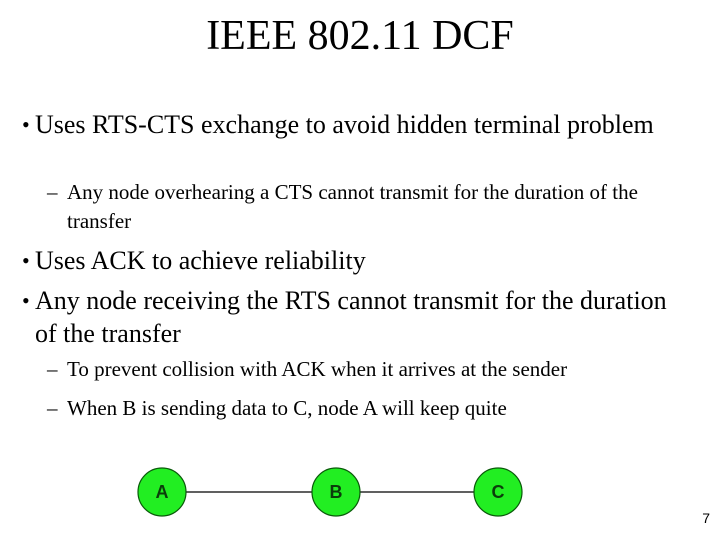  I want to click on node-c: C, so click(498, 492).